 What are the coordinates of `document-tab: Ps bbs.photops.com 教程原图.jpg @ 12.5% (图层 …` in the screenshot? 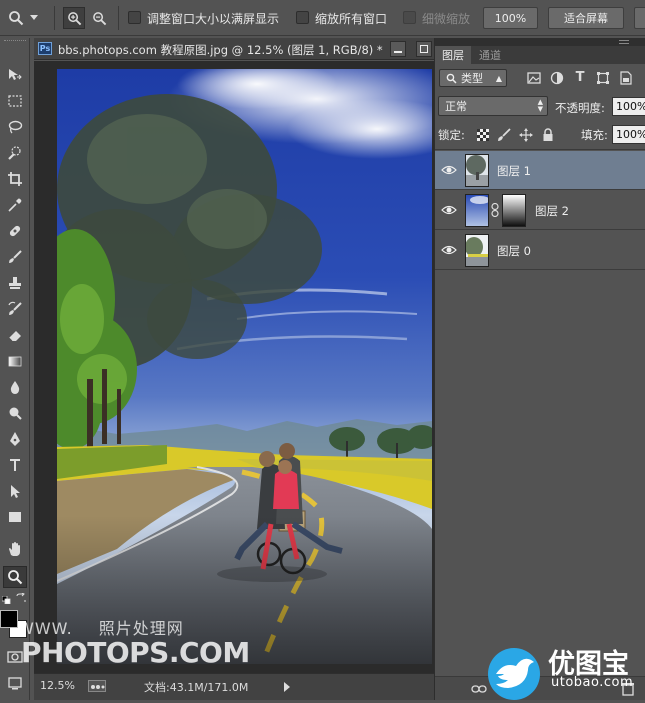 It's located at (234, 49).